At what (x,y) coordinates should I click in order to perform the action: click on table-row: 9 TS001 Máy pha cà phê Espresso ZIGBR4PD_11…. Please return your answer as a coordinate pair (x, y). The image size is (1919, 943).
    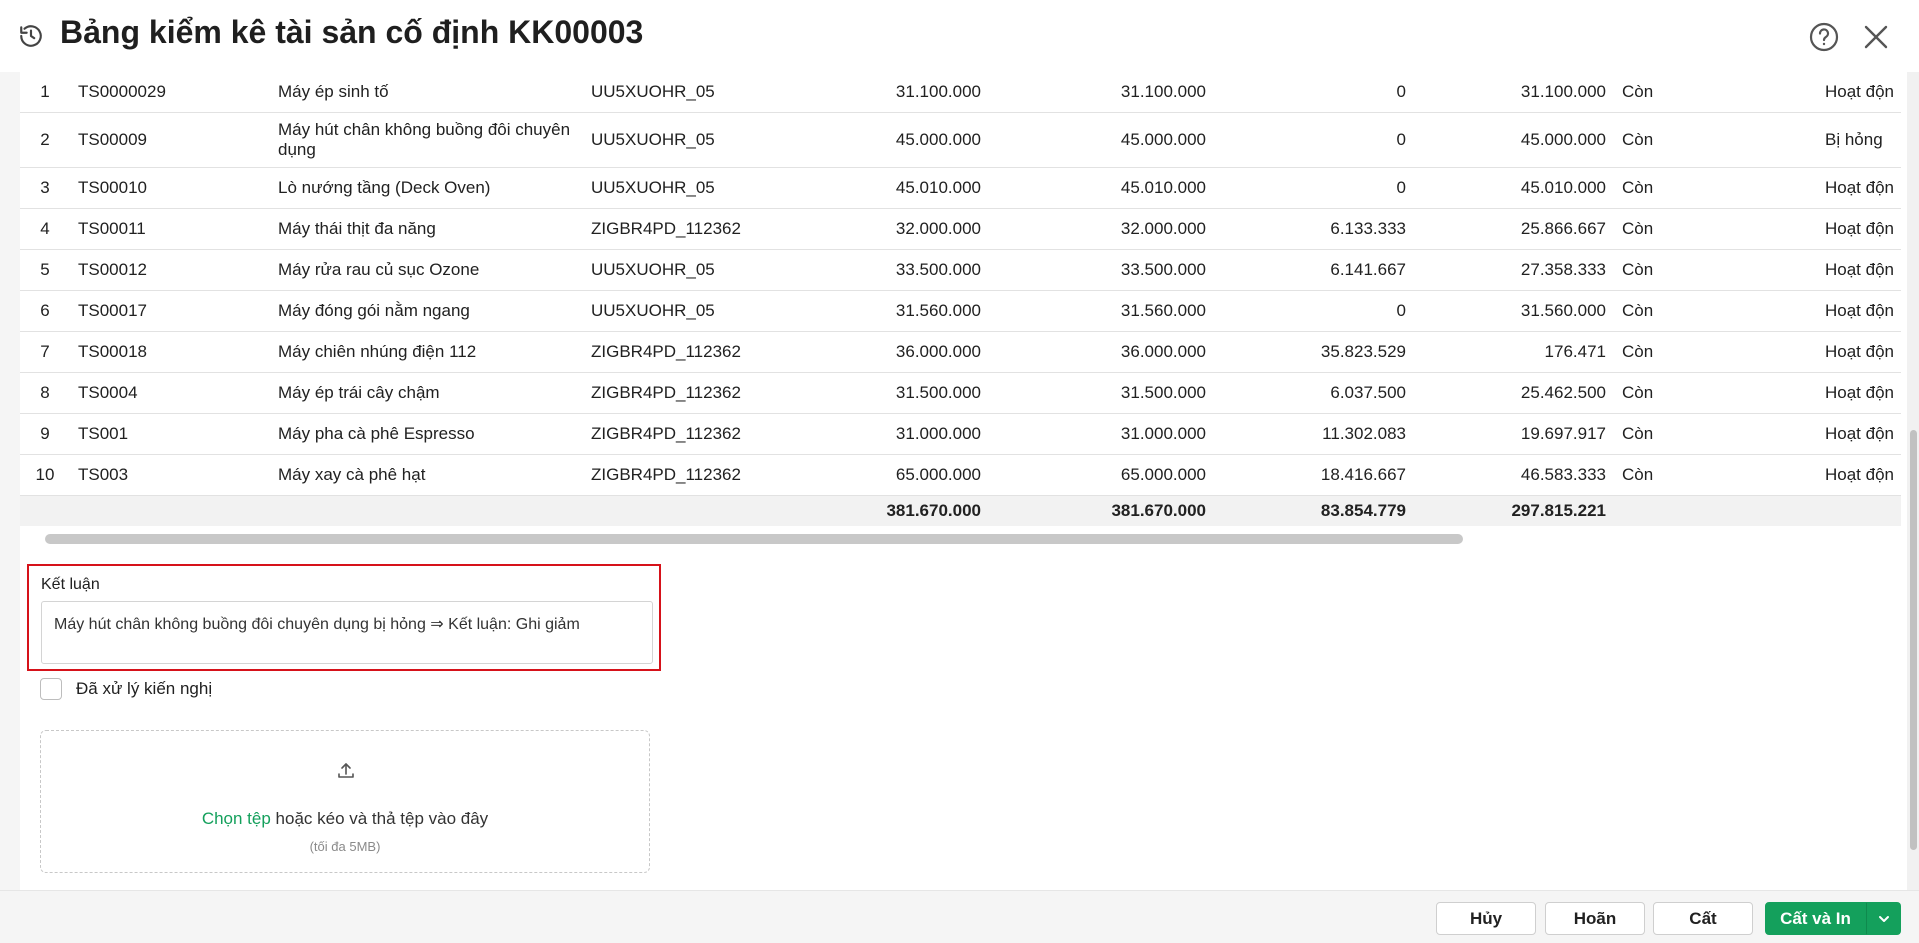
    Looking at the image, I should click on (960, 434).